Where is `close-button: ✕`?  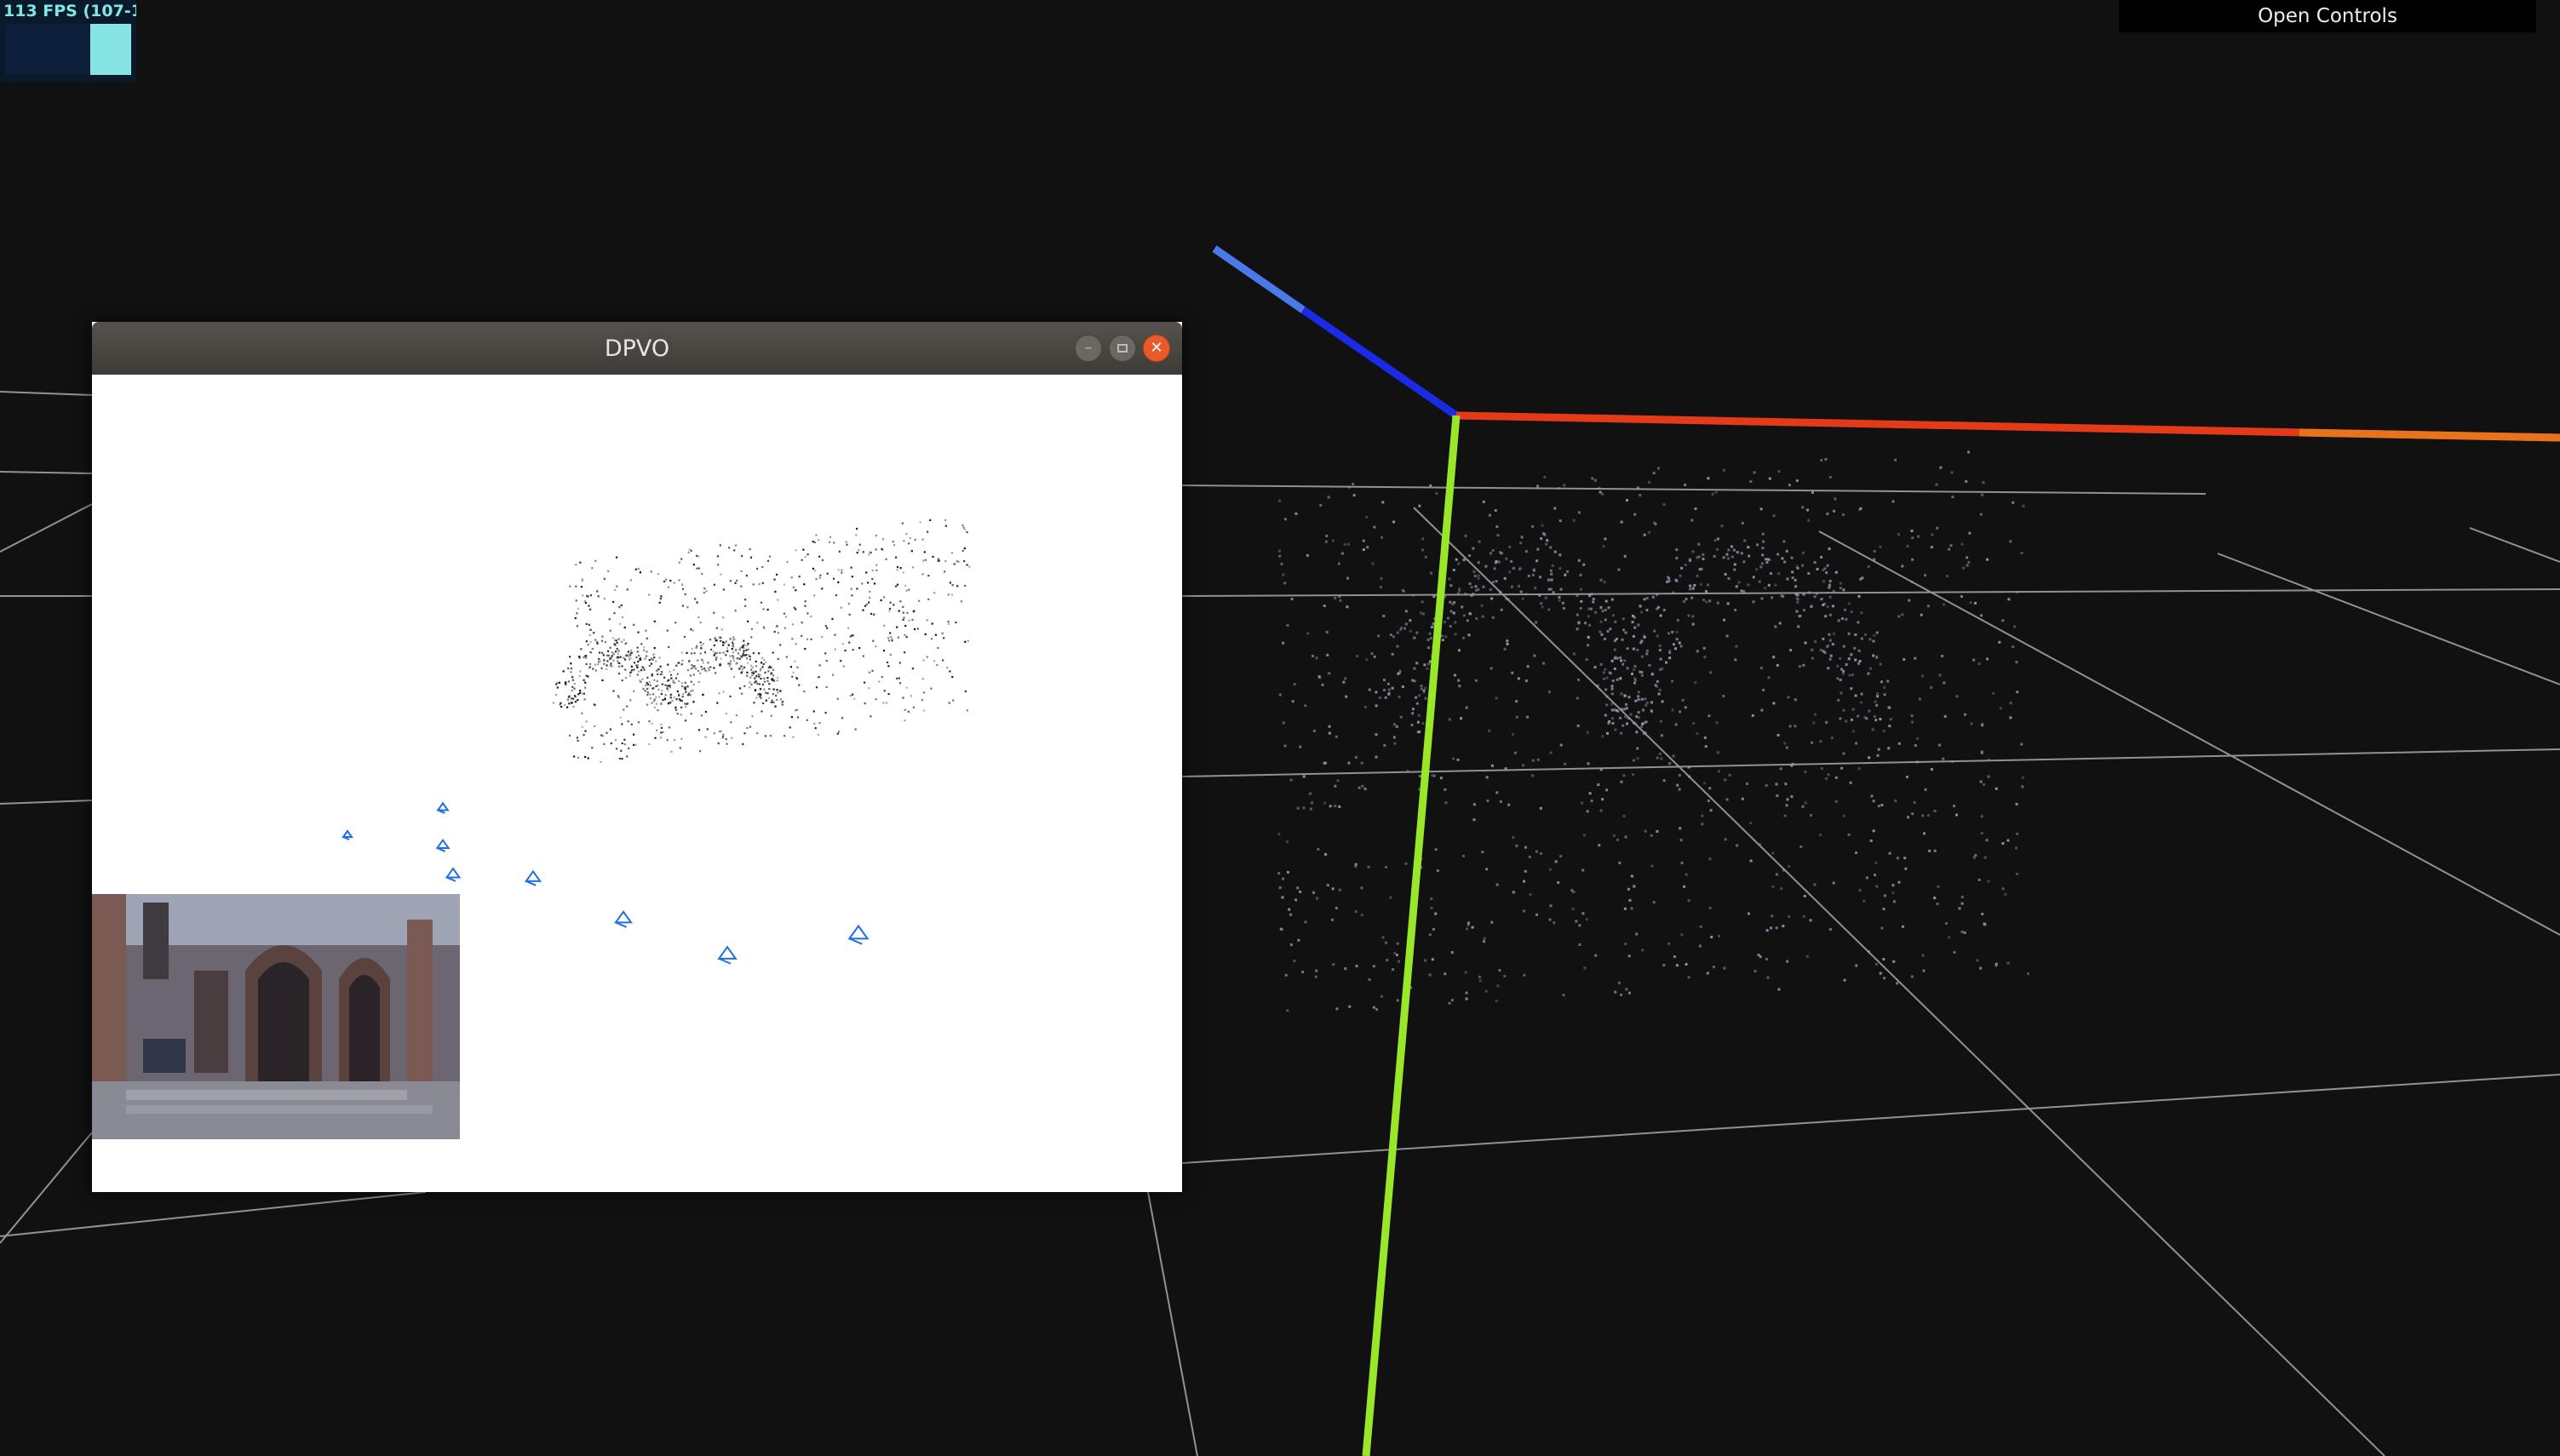 close-button: ✕ is located at coordinates (1156, 348).